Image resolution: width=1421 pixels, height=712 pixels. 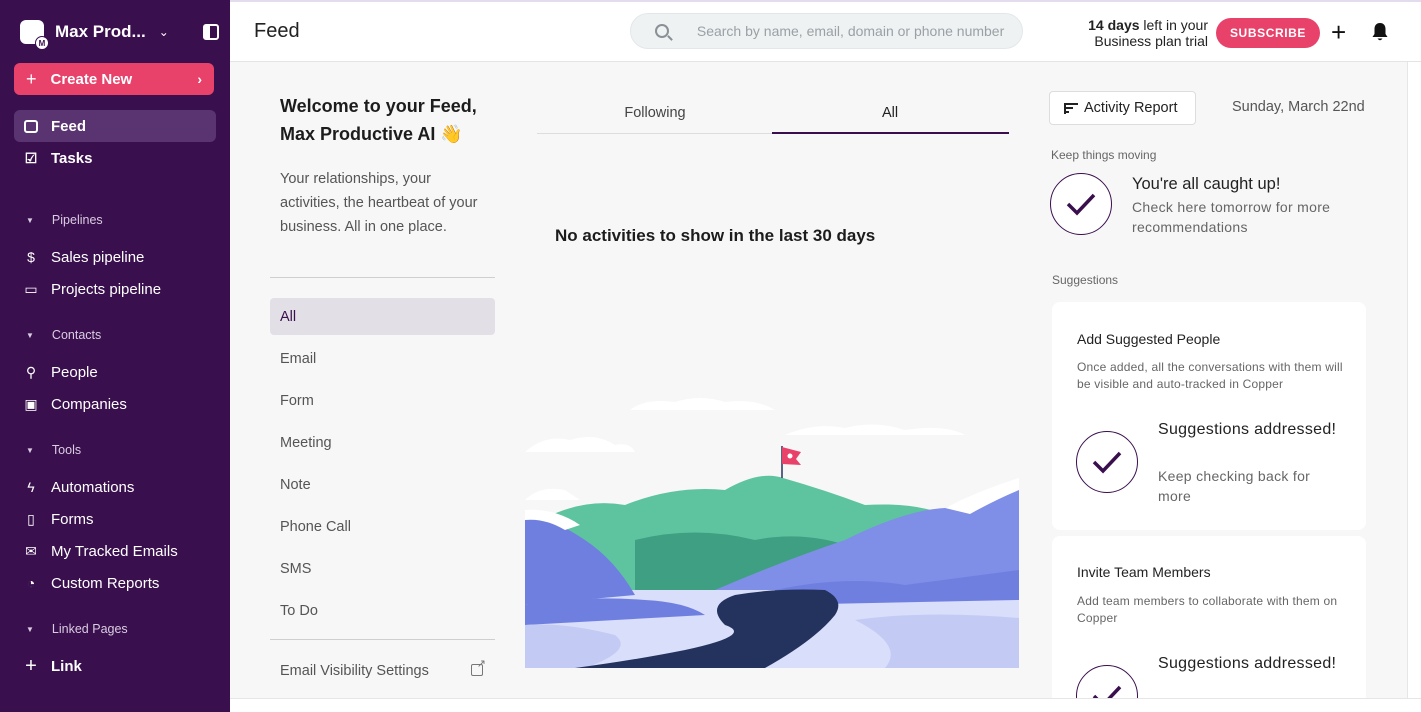 What do you see at coordinates (115, 126) in the screenshot?
I see `sidebar-item-feed: Feed` at bounding box center [115, 126].